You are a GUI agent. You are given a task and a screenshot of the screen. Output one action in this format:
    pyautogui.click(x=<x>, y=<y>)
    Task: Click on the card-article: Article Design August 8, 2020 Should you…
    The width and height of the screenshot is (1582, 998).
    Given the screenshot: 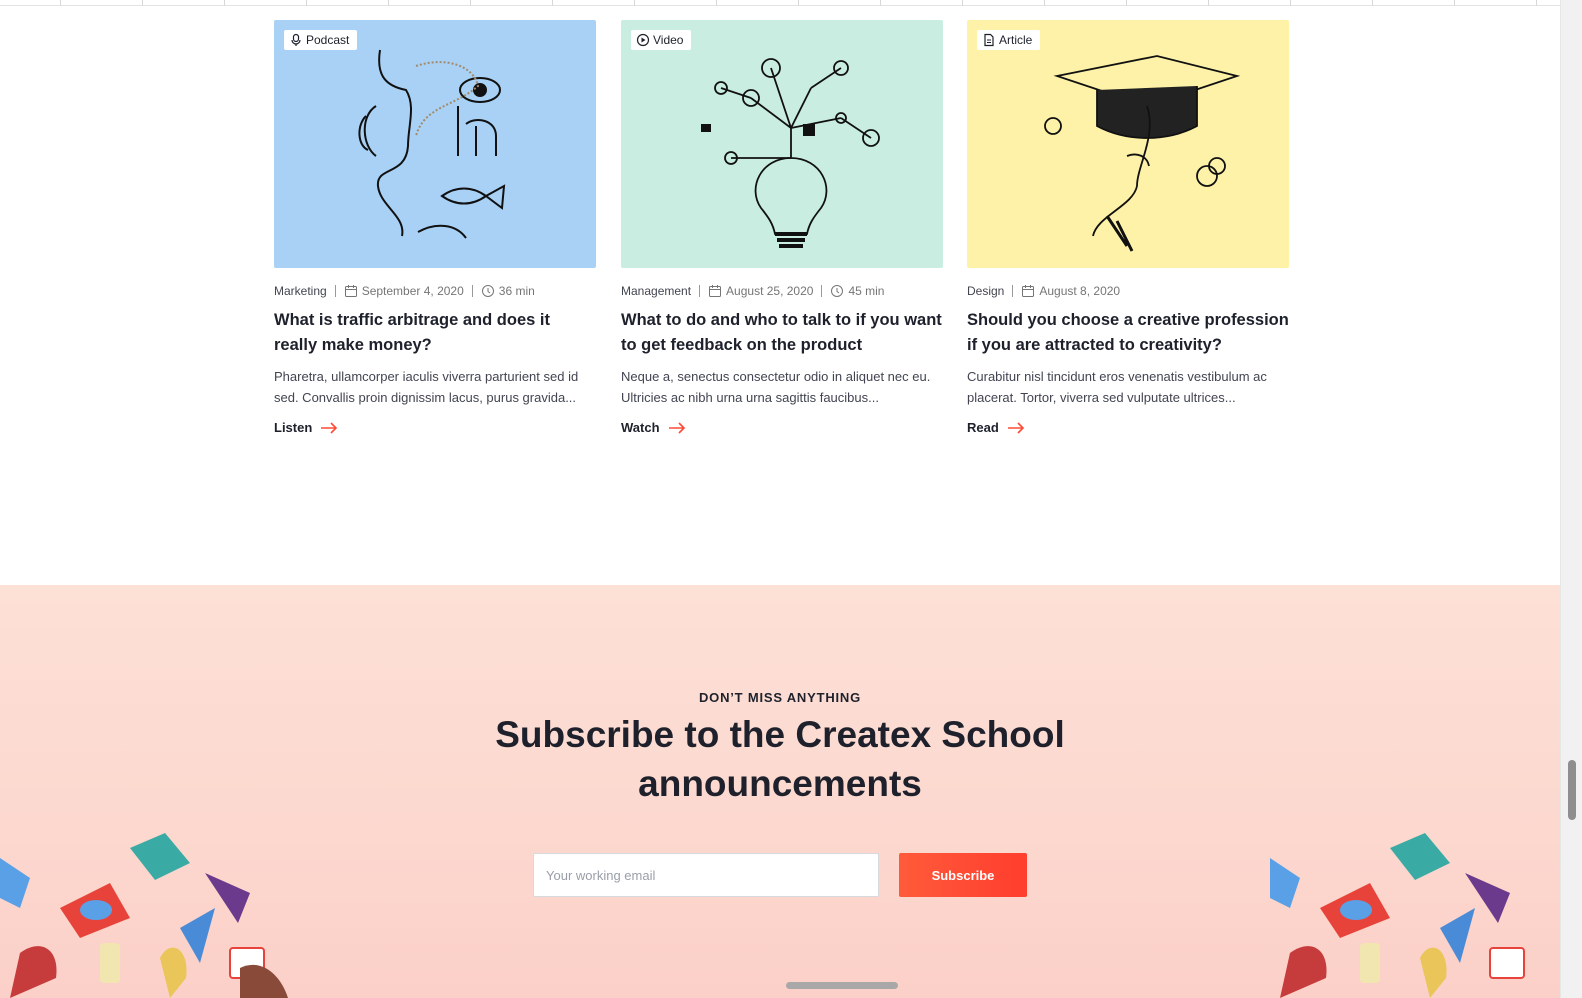 What is the action you would take?
    pyautogui.click(x=1128, y=227)
    